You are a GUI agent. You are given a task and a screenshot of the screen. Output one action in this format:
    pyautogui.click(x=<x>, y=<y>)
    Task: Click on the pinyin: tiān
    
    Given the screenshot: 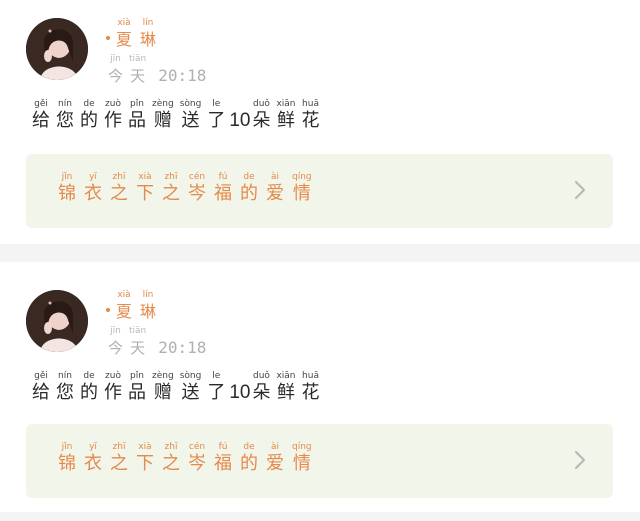 What is the action you would take?
    pyautogui.click(x=138, y=59)
    